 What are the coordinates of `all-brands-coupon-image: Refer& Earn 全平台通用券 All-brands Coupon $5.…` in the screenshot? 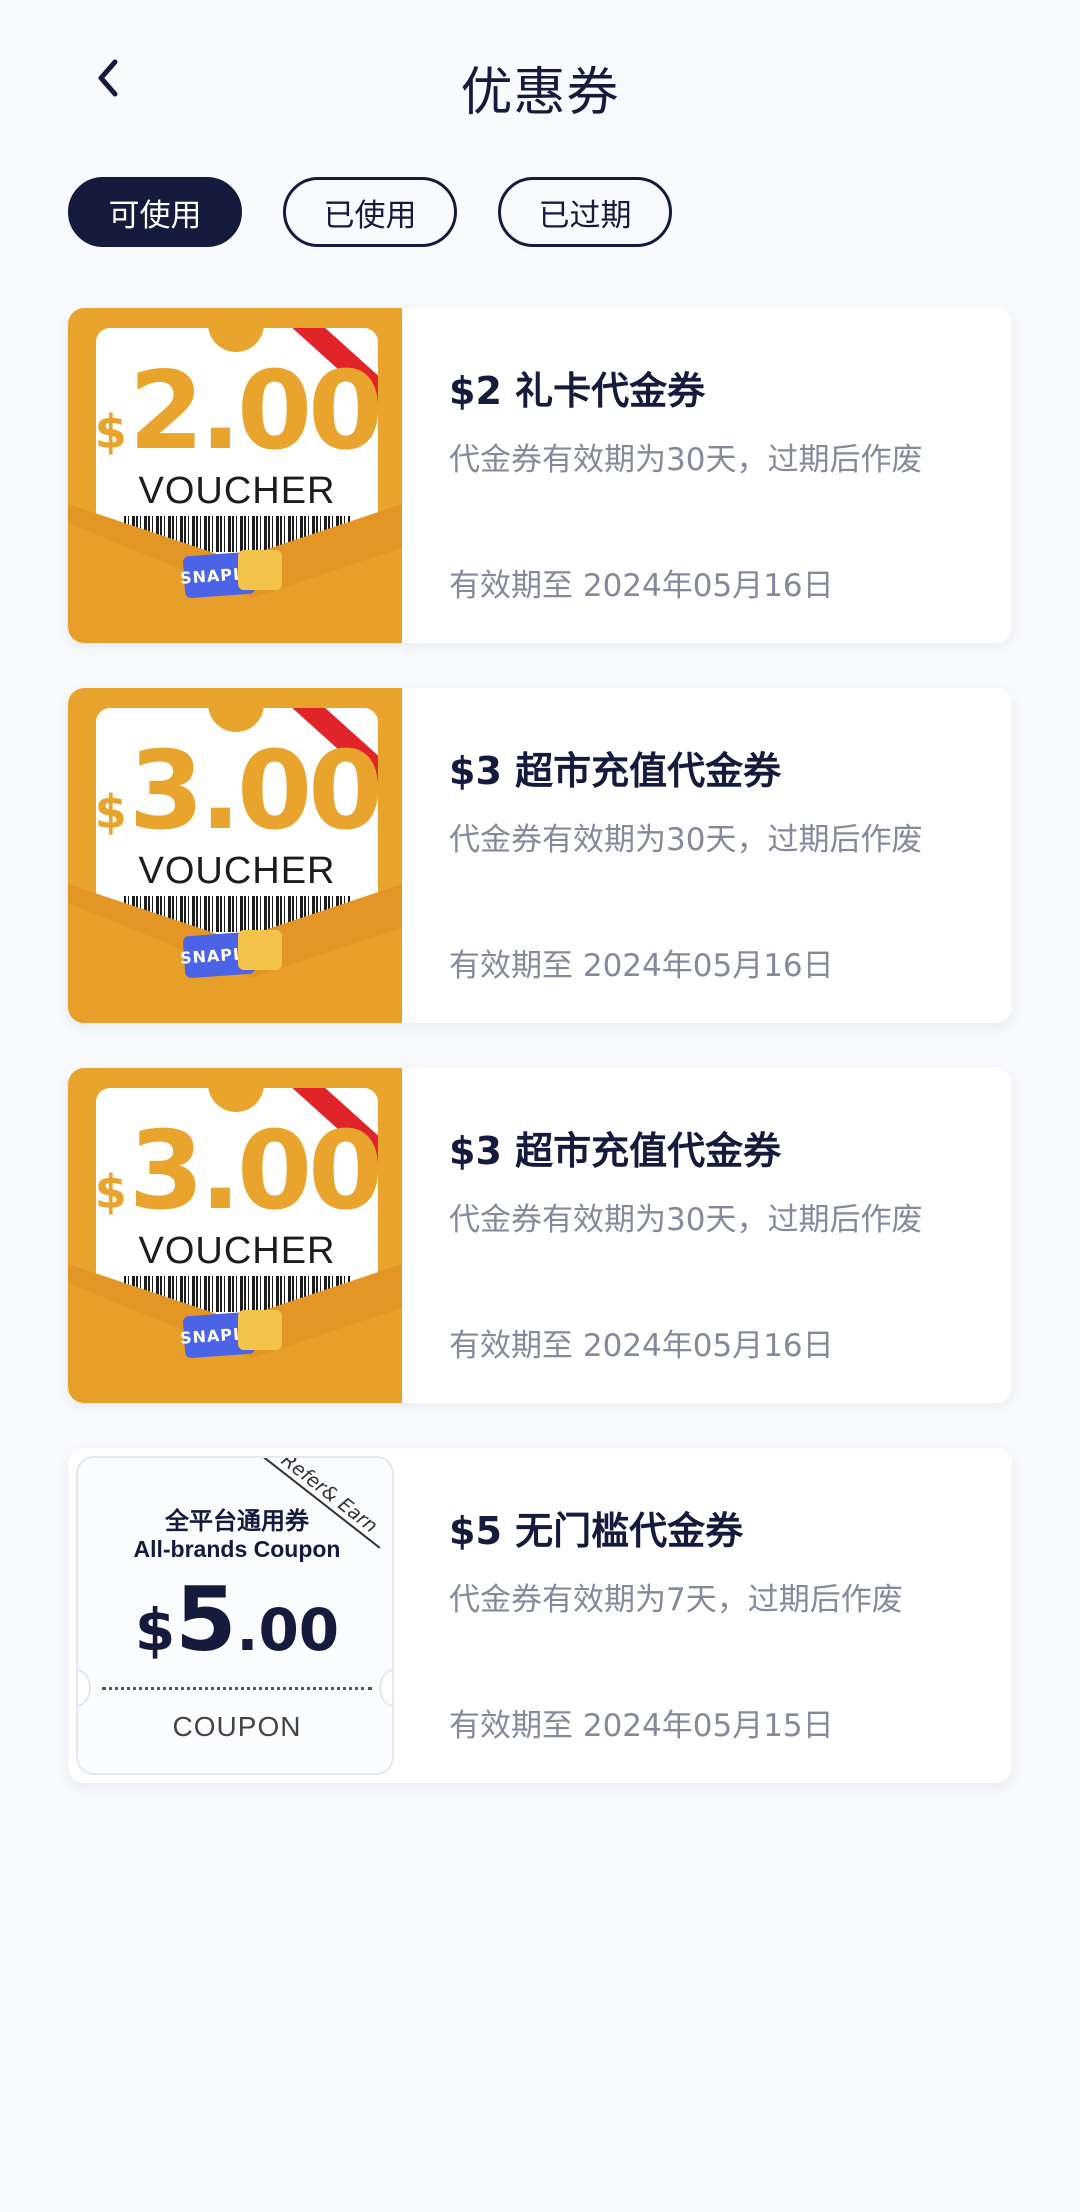 It's located at (235, 1615).